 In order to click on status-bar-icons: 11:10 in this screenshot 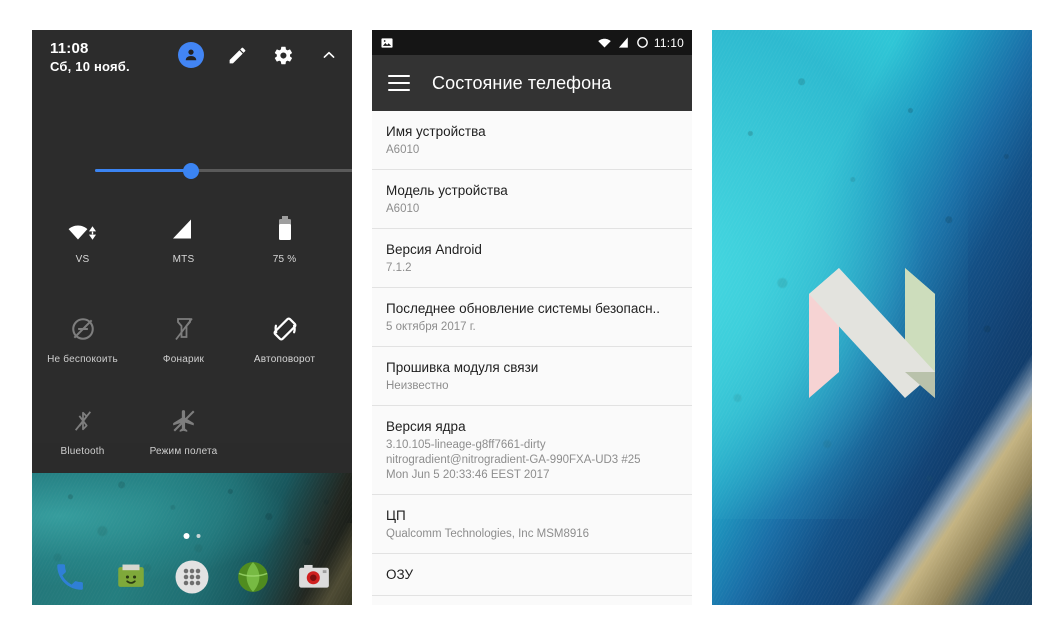, I will do `click(640, 43)`.